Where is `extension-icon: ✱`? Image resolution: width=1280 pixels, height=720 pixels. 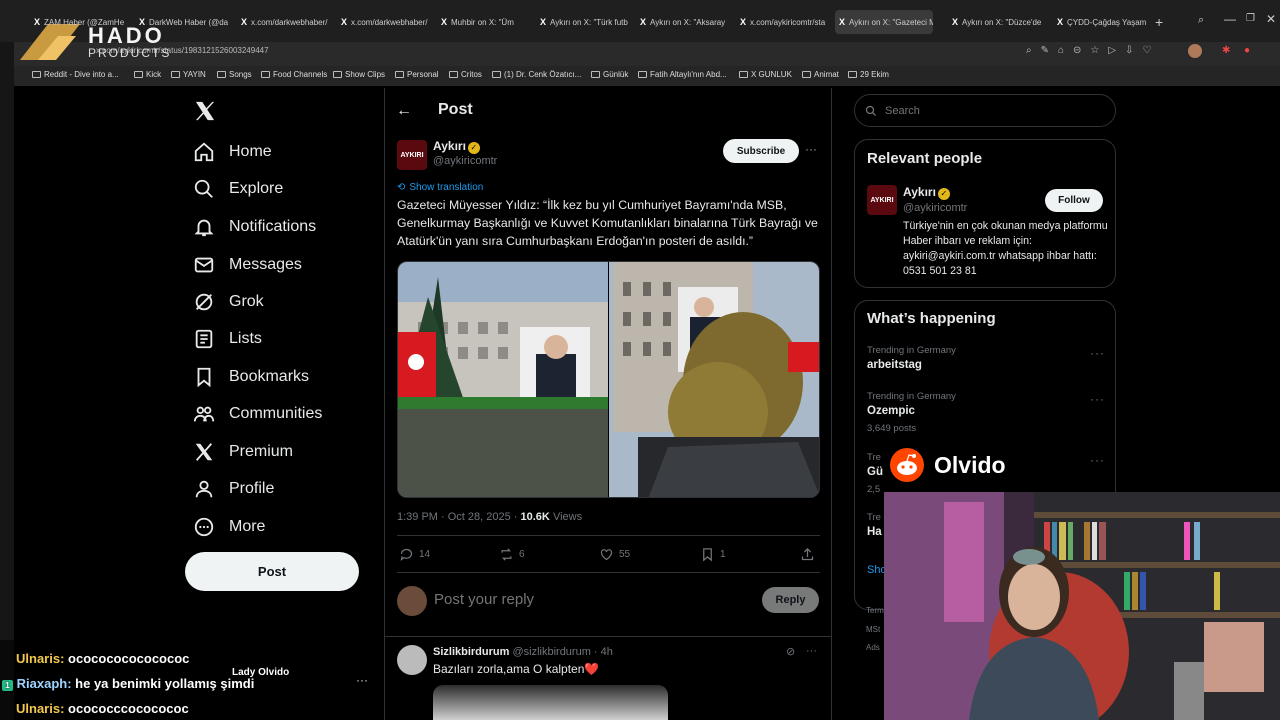
extension-icon: ✱ is located at coordinates (1226, 50).